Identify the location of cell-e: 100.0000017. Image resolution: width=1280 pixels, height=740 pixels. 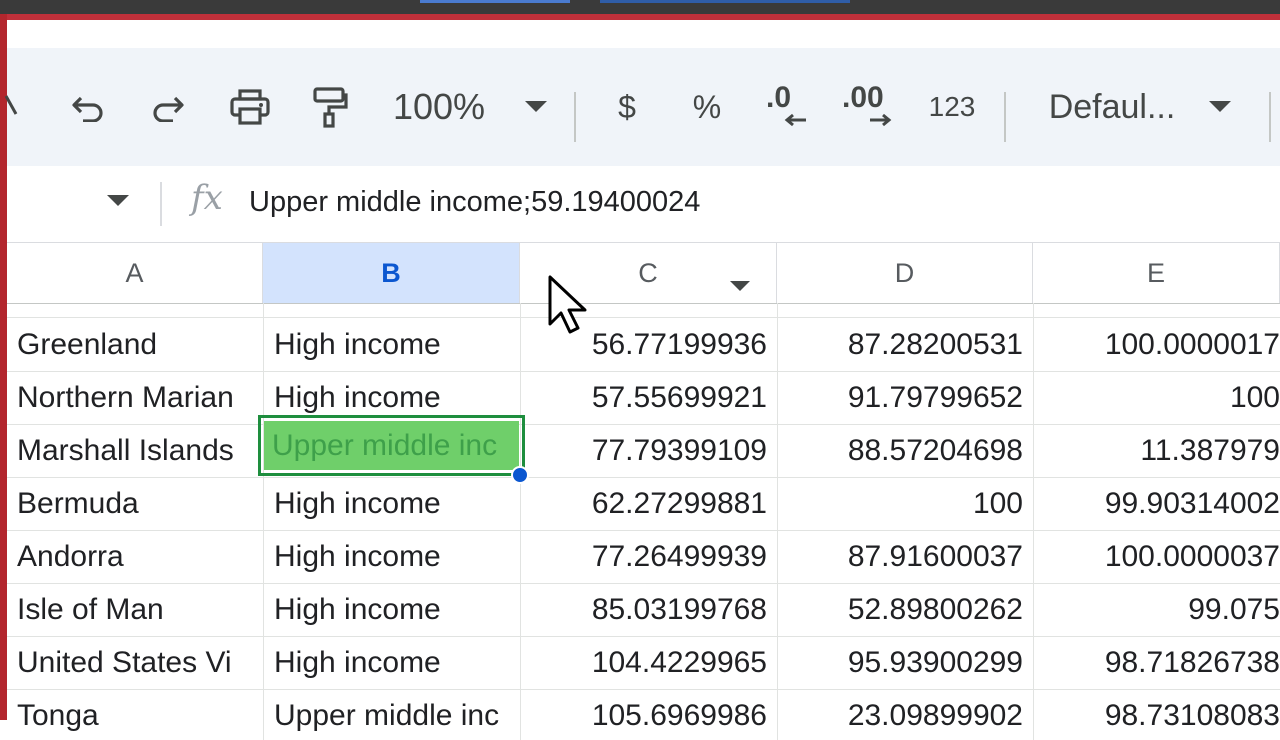
(1157, 344).